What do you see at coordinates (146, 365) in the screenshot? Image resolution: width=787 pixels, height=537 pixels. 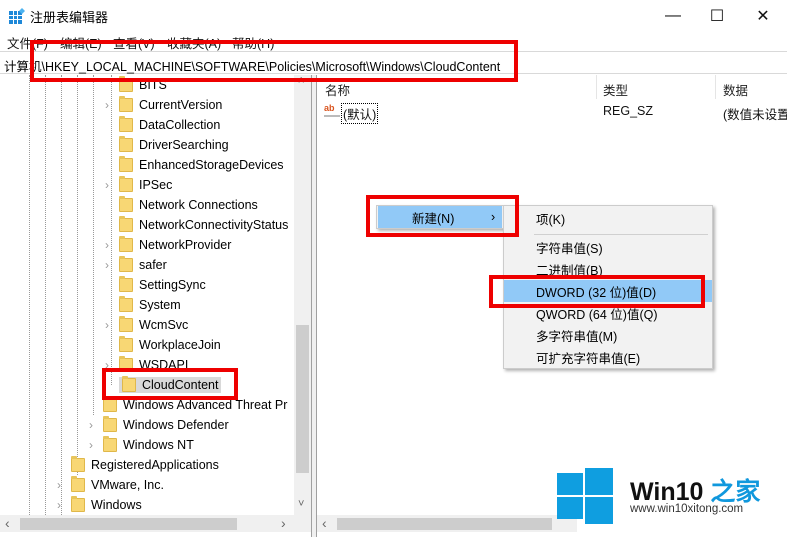 I see `tree-item: › WSDAPI` at bounding box center [146, 365].